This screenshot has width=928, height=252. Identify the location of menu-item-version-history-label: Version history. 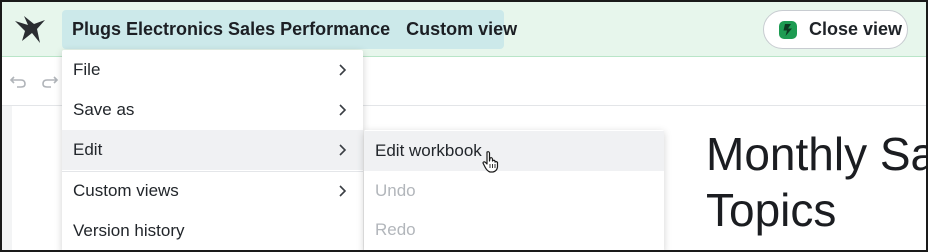
(129, 230).